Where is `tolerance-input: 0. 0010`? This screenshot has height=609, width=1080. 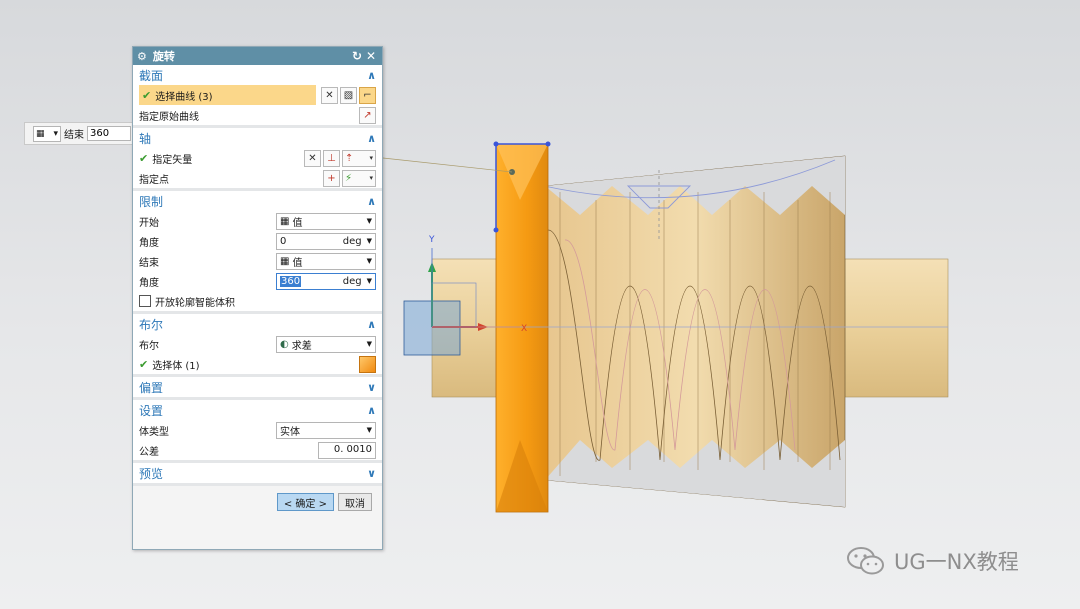
tolerance-input: 0. 0010 is located at coordinates (347, 450).